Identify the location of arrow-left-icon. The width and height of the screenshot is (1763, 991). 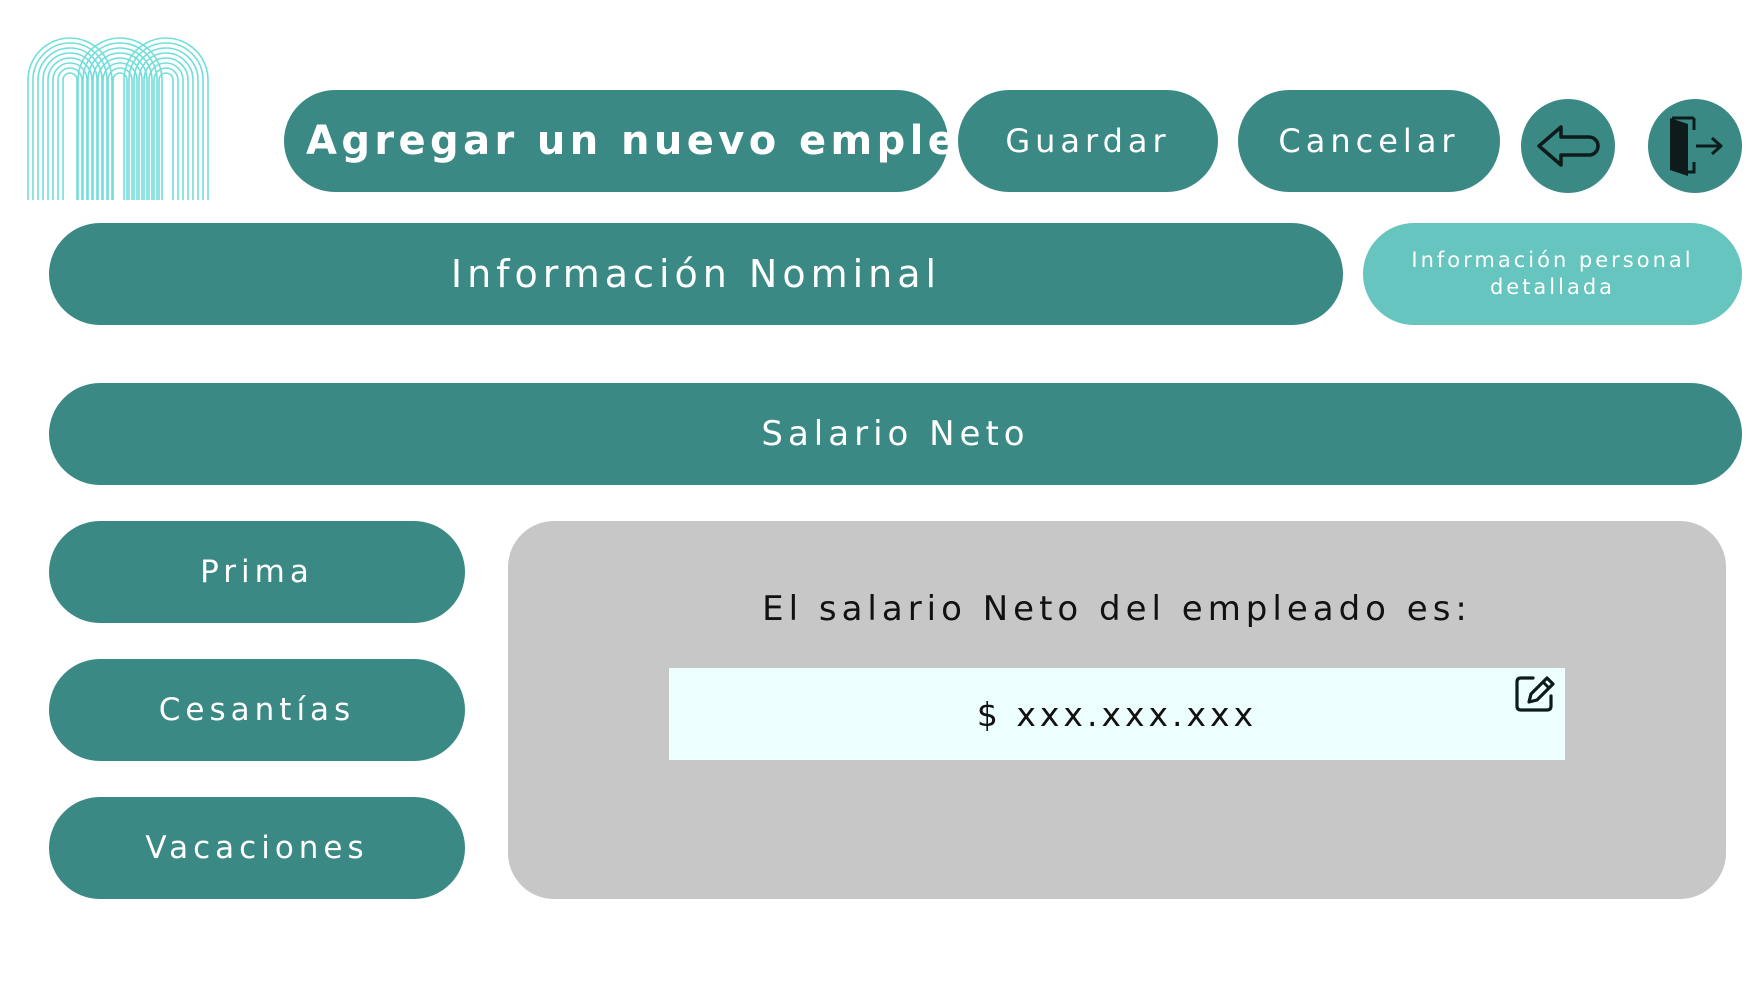
(1568, 146).